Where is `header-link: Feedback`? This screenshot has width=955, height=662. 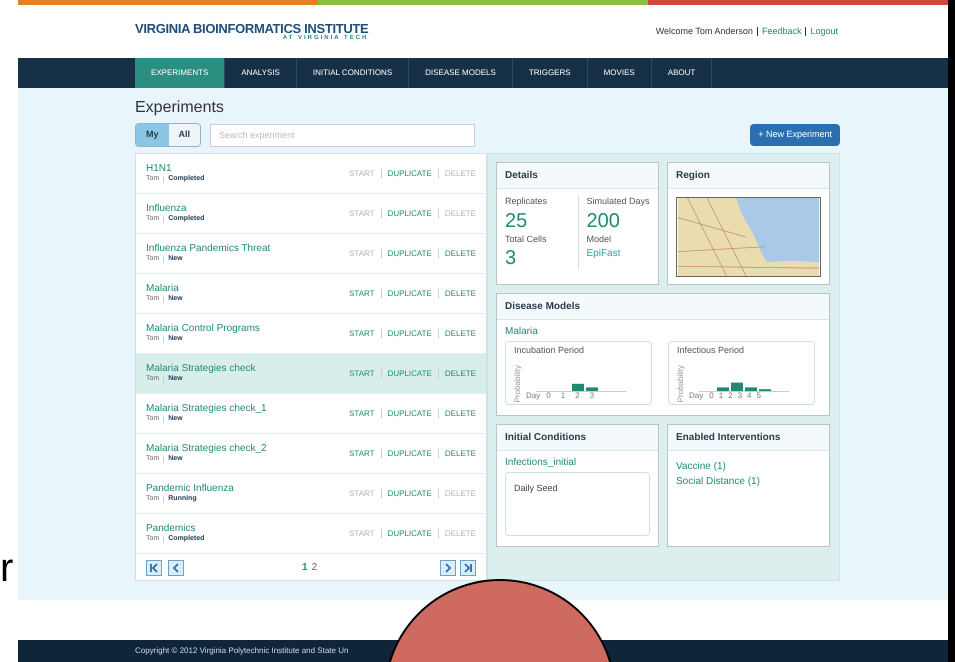
header-link: Feedback is located at coordinates (782, 31).